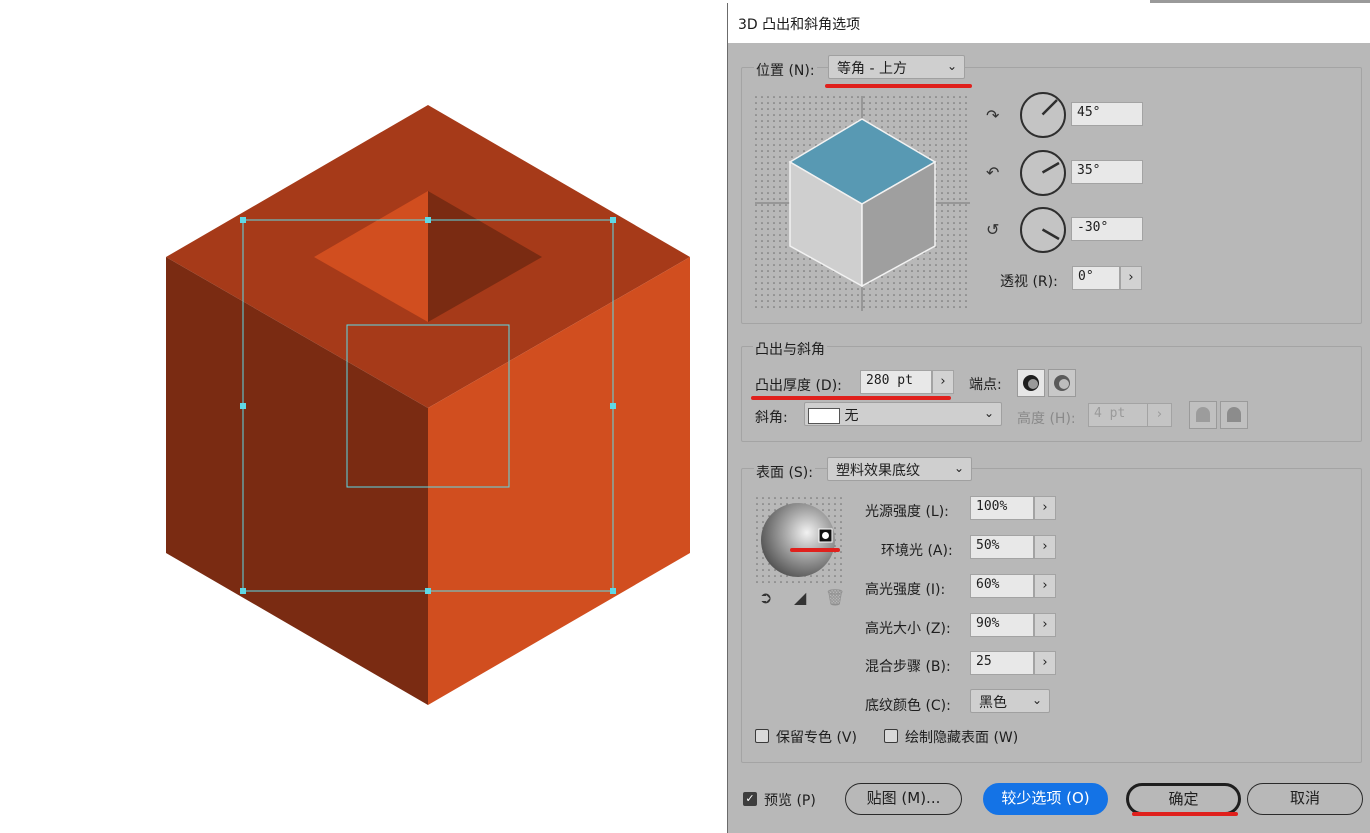 The width and height of the screenshot is (1370, 833). What do you see at coordinates (962, 738) in the screenshot?
I see `draw-hidden-label: 绘制隐藏表面 (W)` at bounding box center [962, 738].